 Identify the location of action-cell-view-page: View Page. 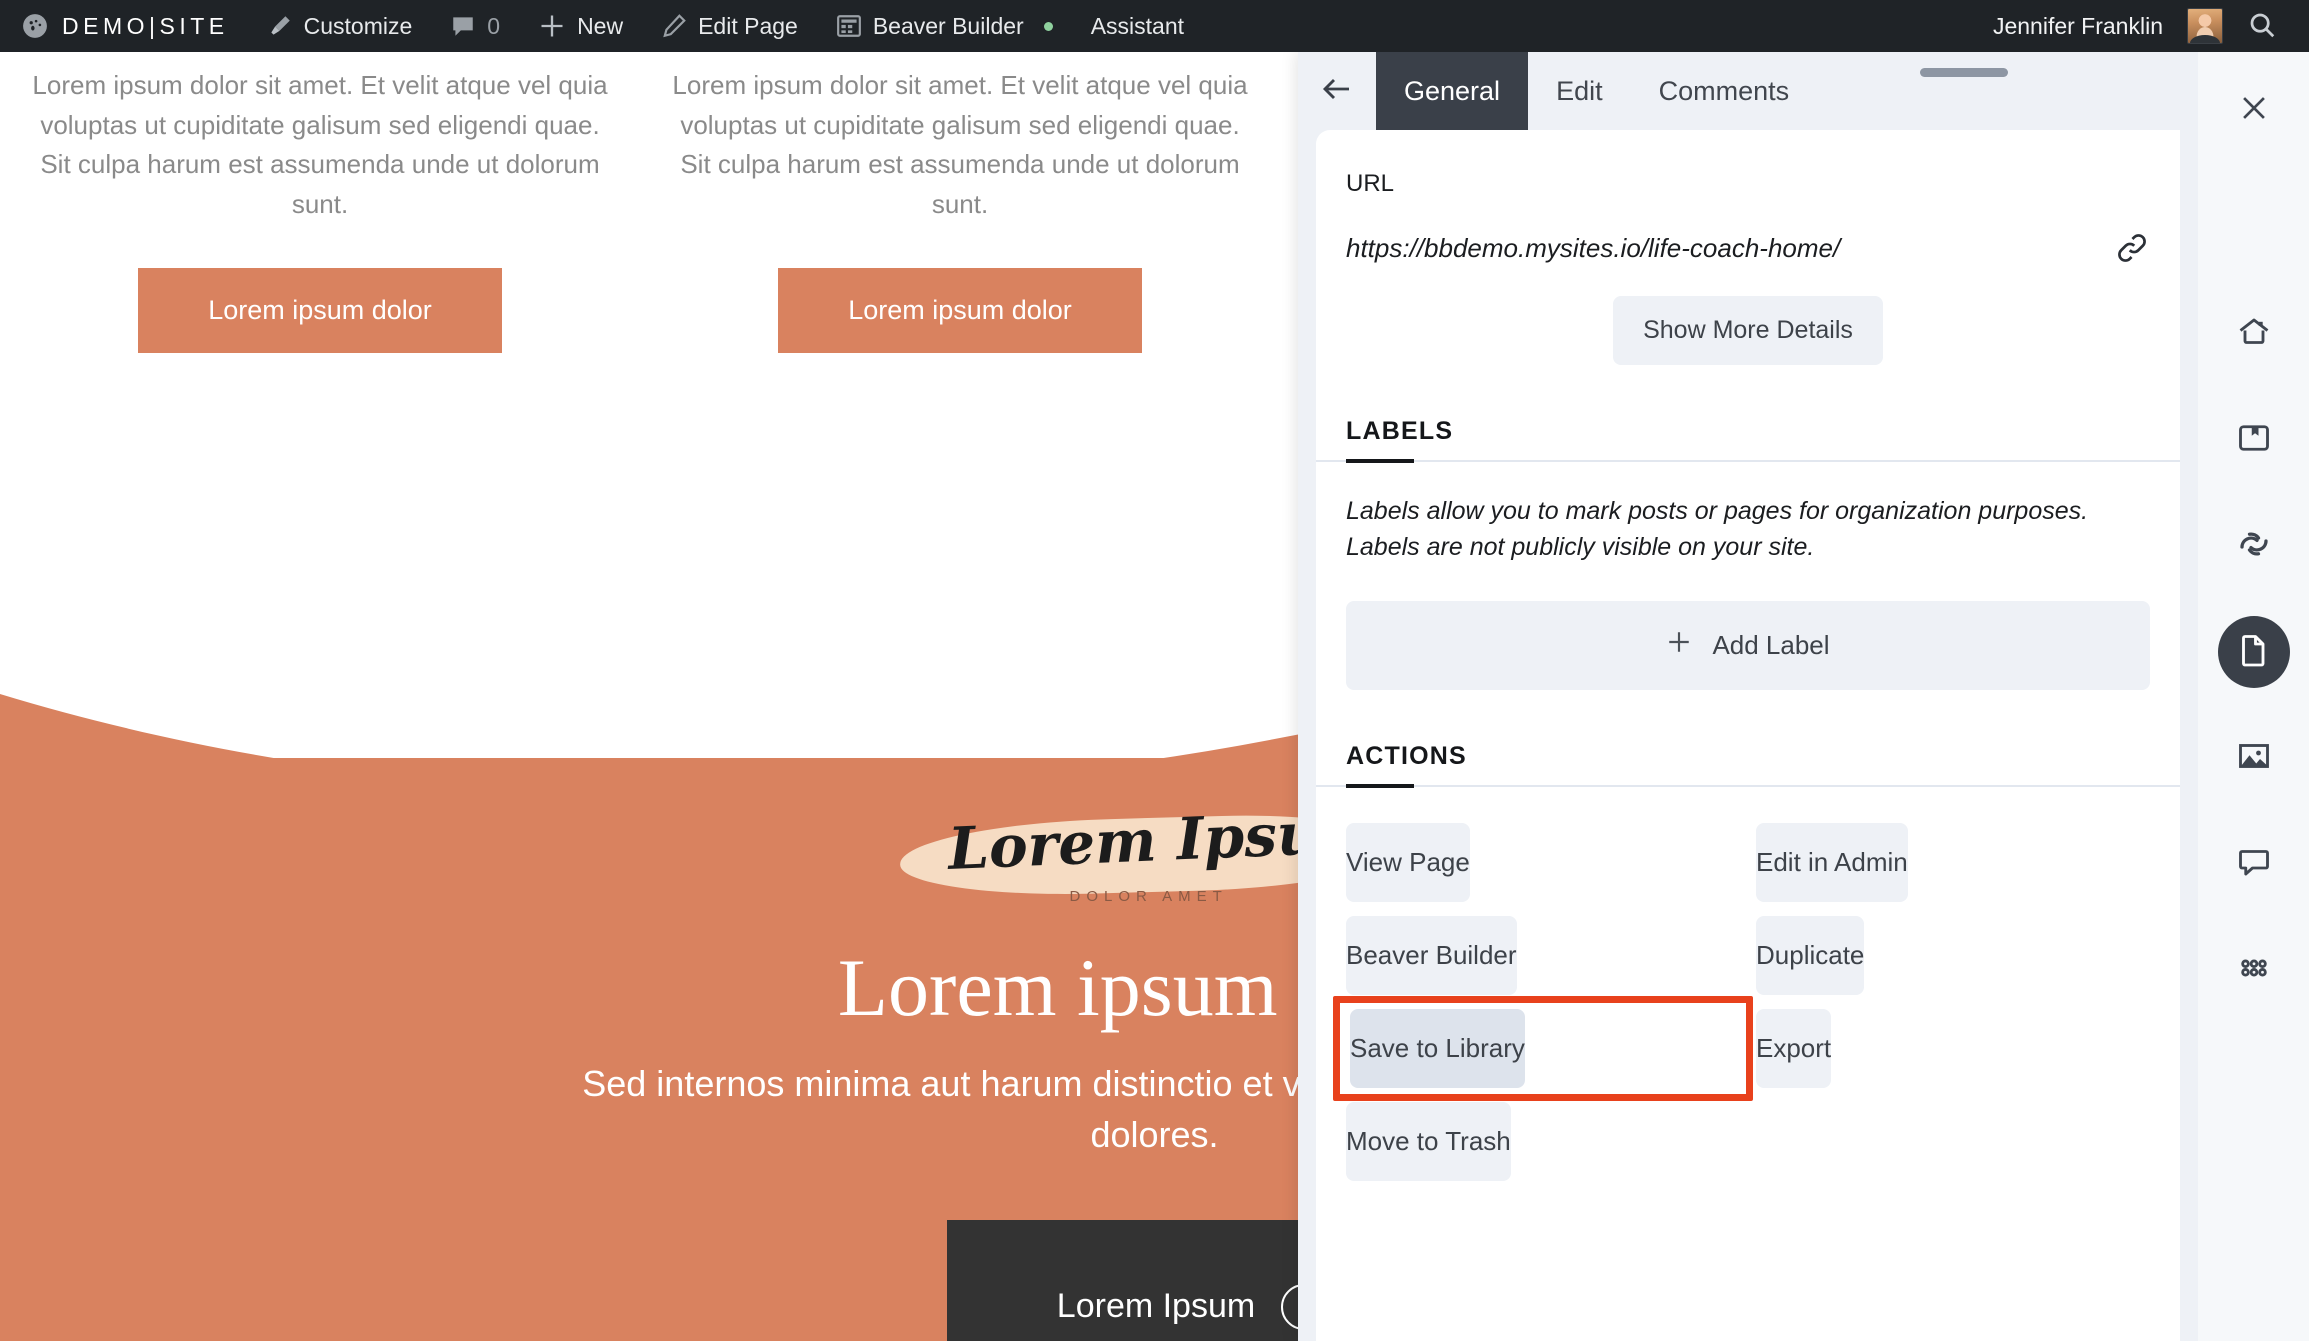
(1543, 862).